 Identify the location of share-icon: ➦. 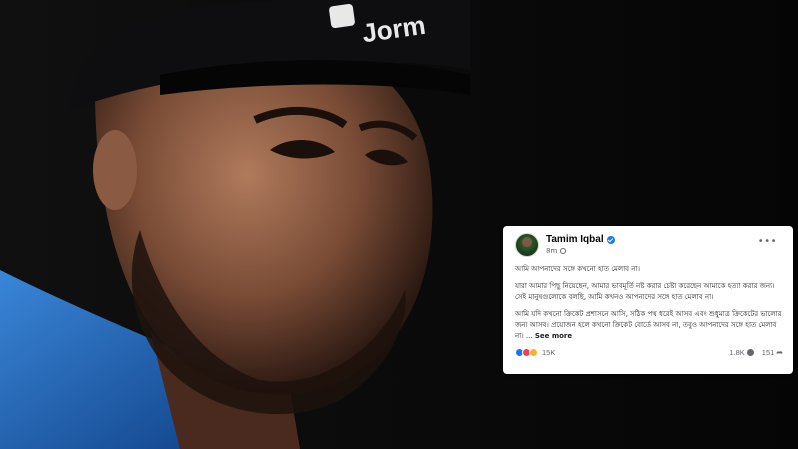
(779, 352).